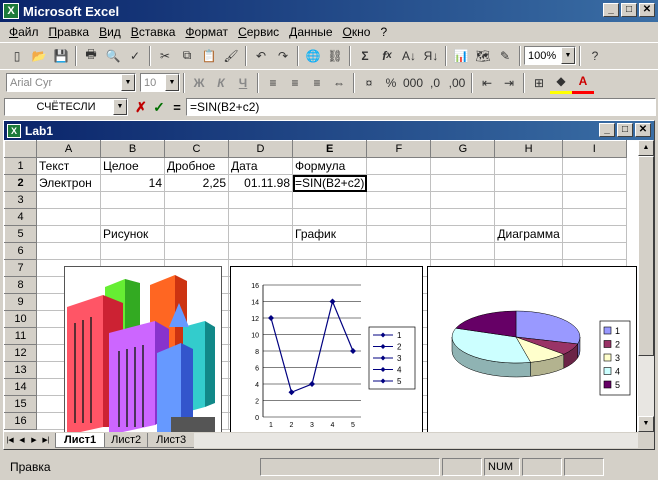 This screenshot has width=658, height=480. What do you see at coordinates (69, 32) in the screenshot?
I see `menu-edit: Правка` at bounding box center [69, 32].